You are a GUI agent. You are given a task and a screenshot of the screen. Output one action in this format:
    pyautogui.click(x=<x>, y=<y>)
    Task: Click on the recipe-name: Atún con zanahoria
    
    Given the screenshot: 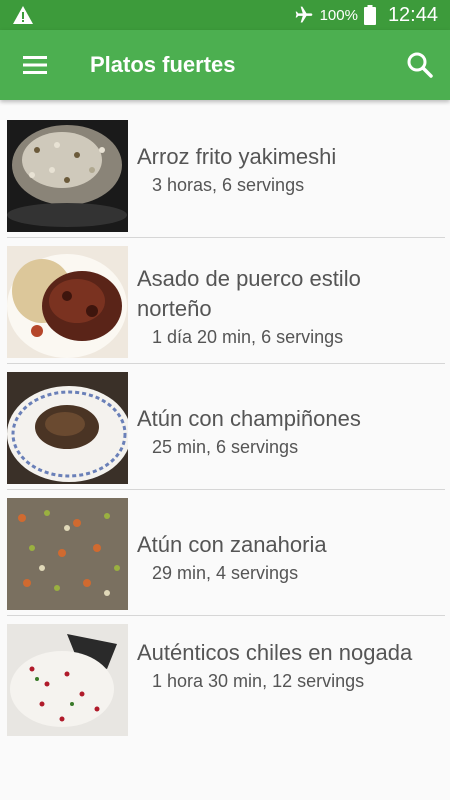 What is the action you would take?
    pyautogui.click(x=232, y=544)
    